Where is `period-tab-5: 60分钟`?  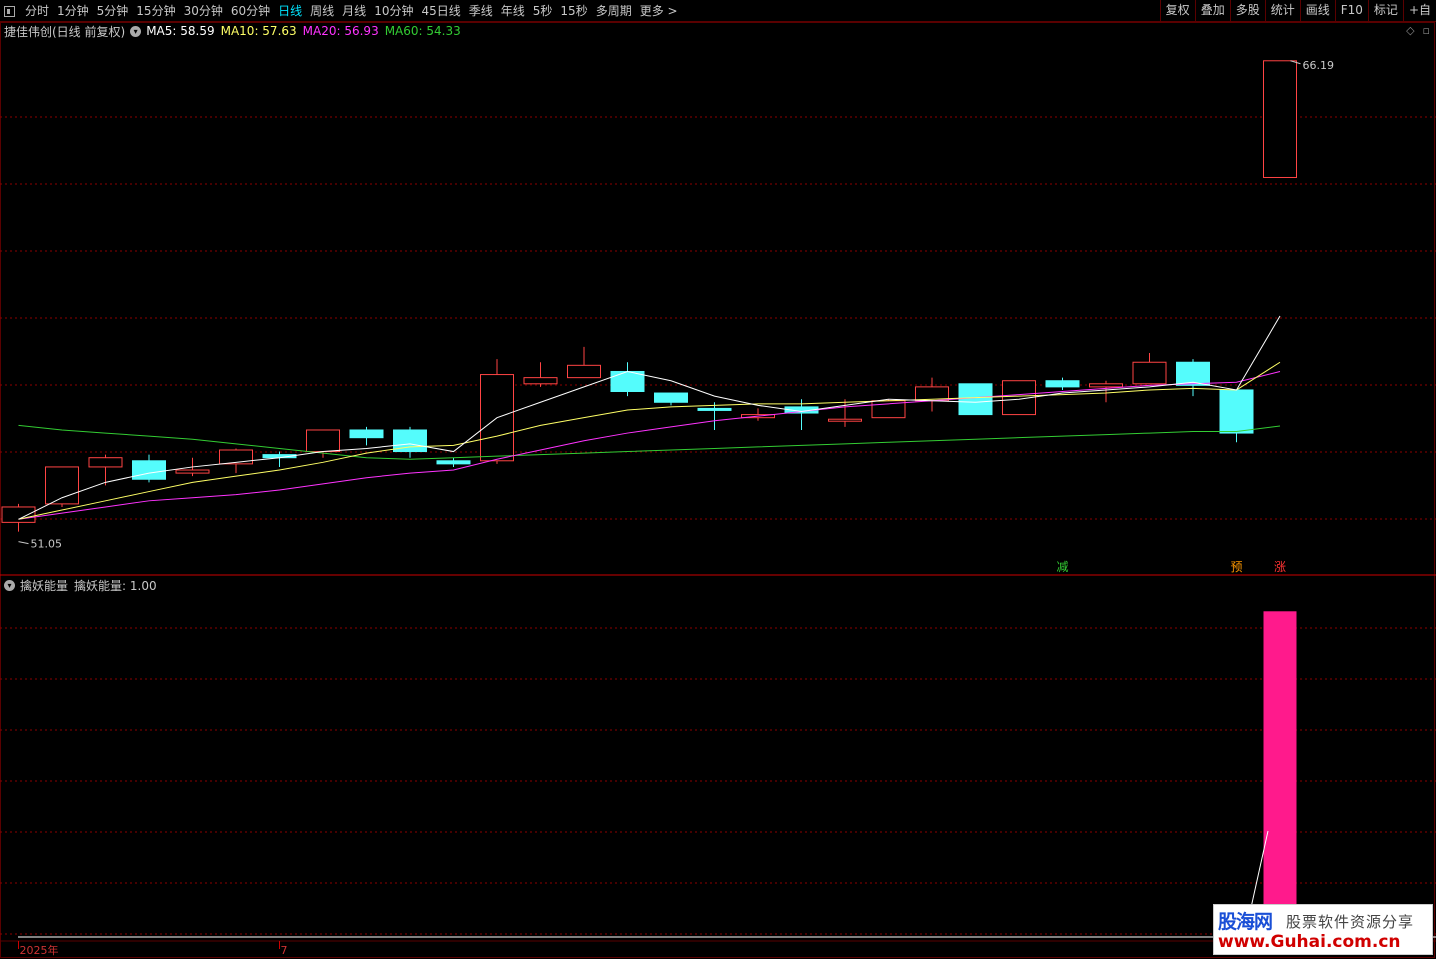
period-tab-5: 60分钟 is located at coordinates (250, 11).